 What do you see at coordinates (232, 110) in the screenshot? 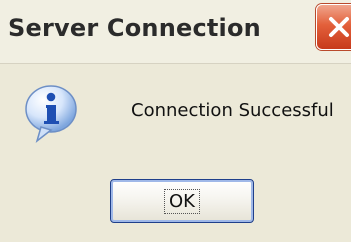
I see `message-text: Connection Successful` at bounding box center [232, 110].